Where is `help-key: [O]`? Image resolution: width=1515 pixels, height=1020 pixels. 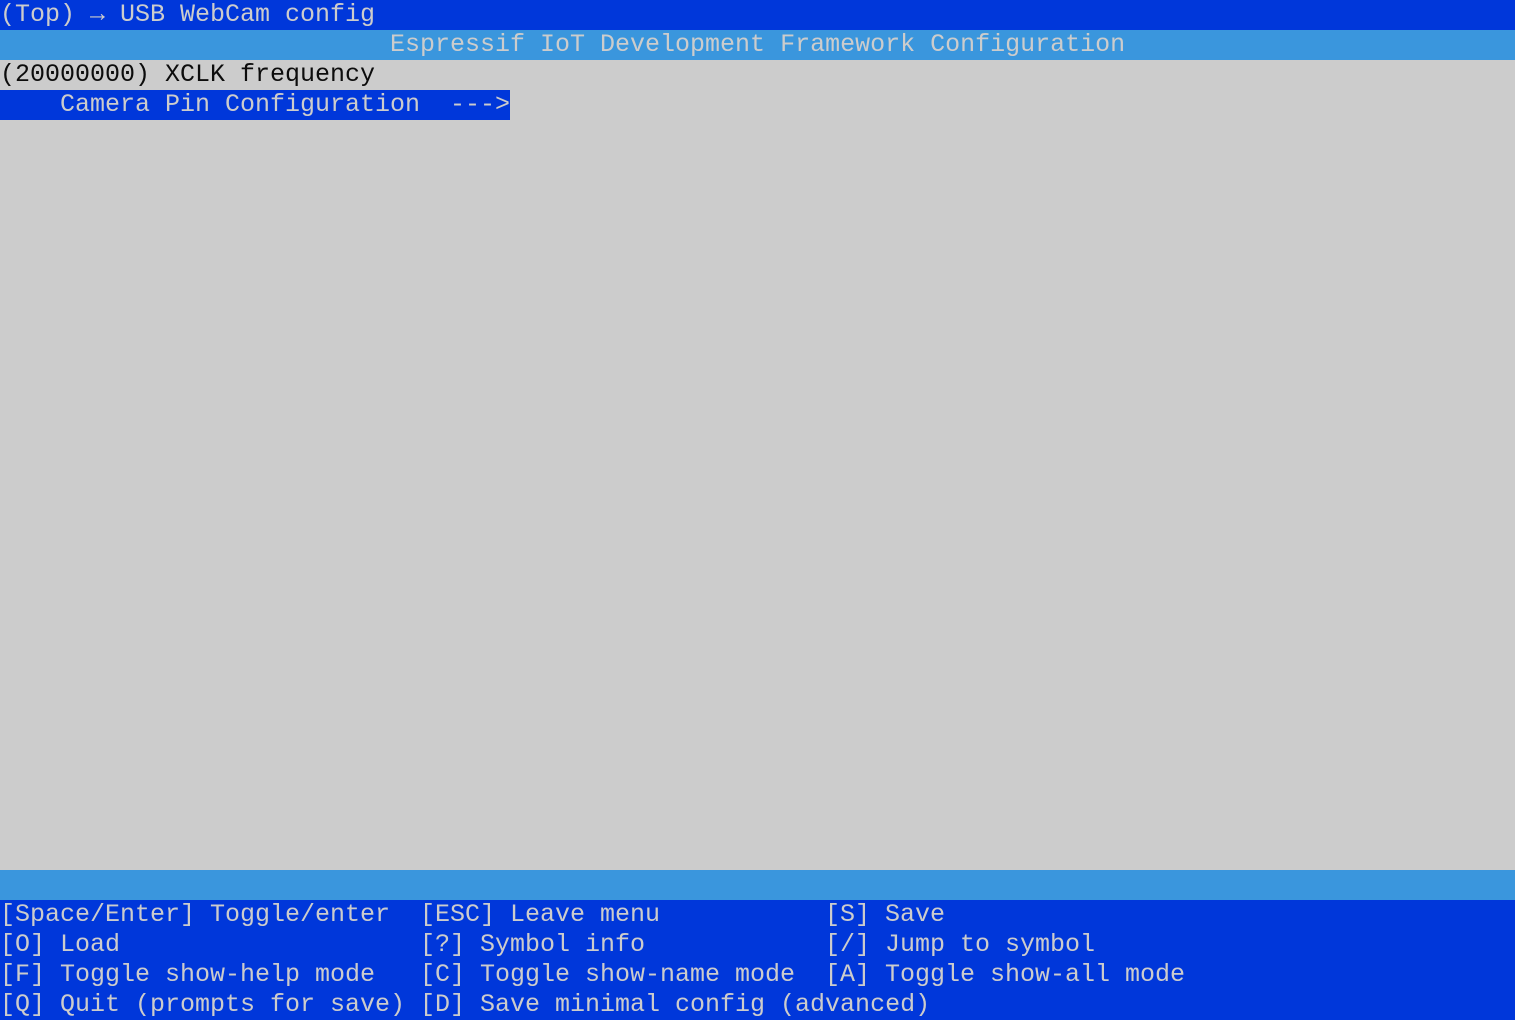
help-key: [O] is located at coordinates (23, 944).